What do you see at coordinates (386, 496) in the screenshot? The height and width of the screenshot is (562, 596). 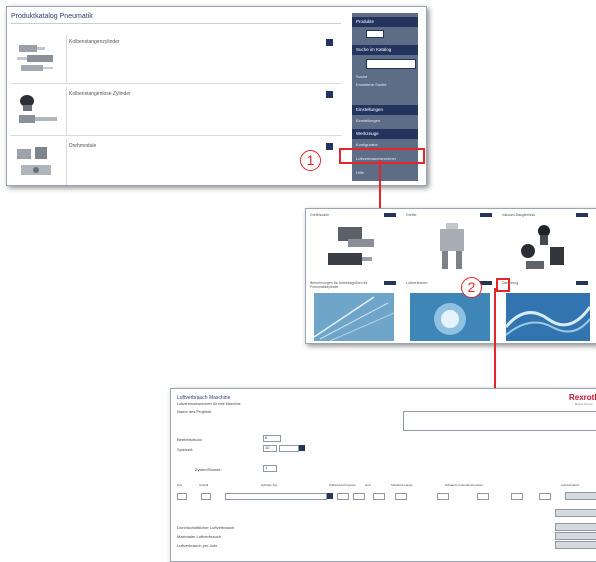 I see `table-row` at bounding box center [386, 496].